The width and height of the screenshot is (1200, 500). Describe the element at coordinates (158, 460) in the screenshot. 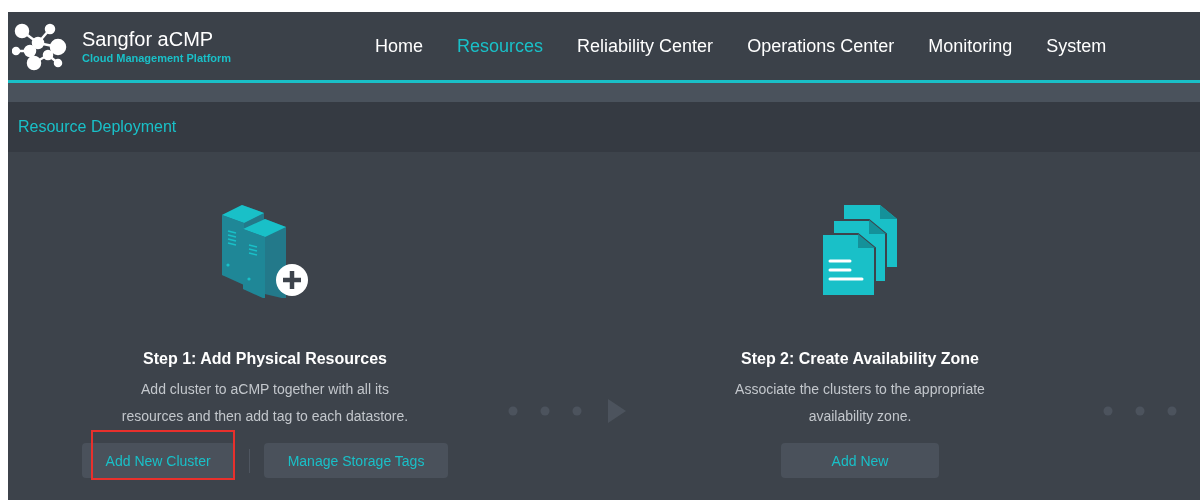

I see `step-action-button: Add New Cluster` at that location.